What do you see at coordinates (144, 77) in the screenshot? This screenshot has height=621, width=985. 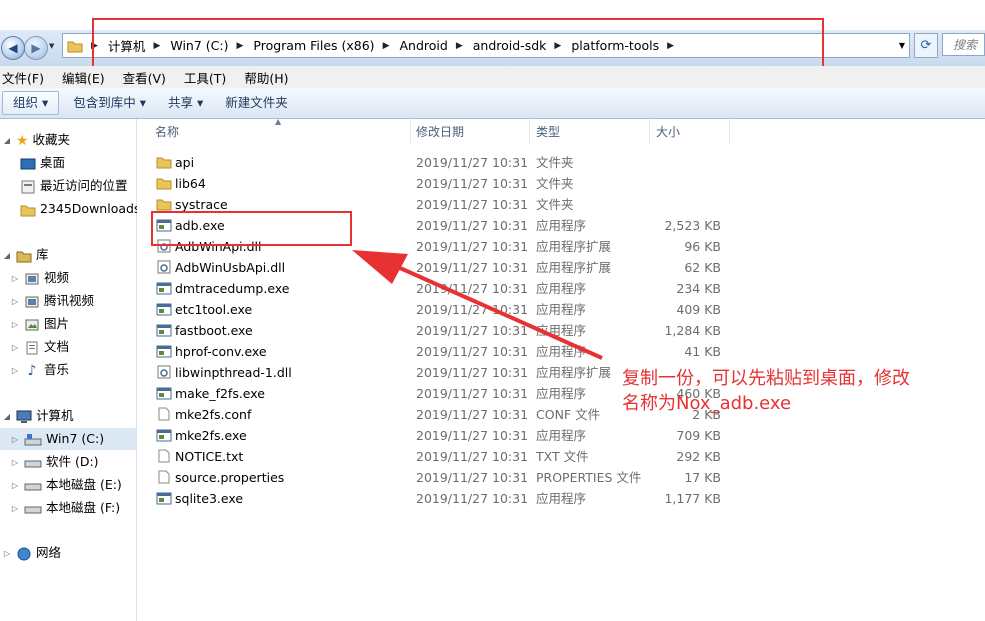 I see `menu-view: 查看(V)` at bounding box center [144, 77].